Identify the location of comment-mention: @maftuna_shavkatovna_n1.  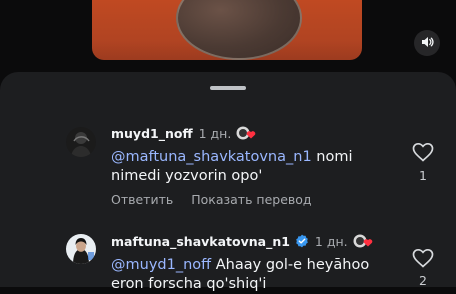
(211, 157).